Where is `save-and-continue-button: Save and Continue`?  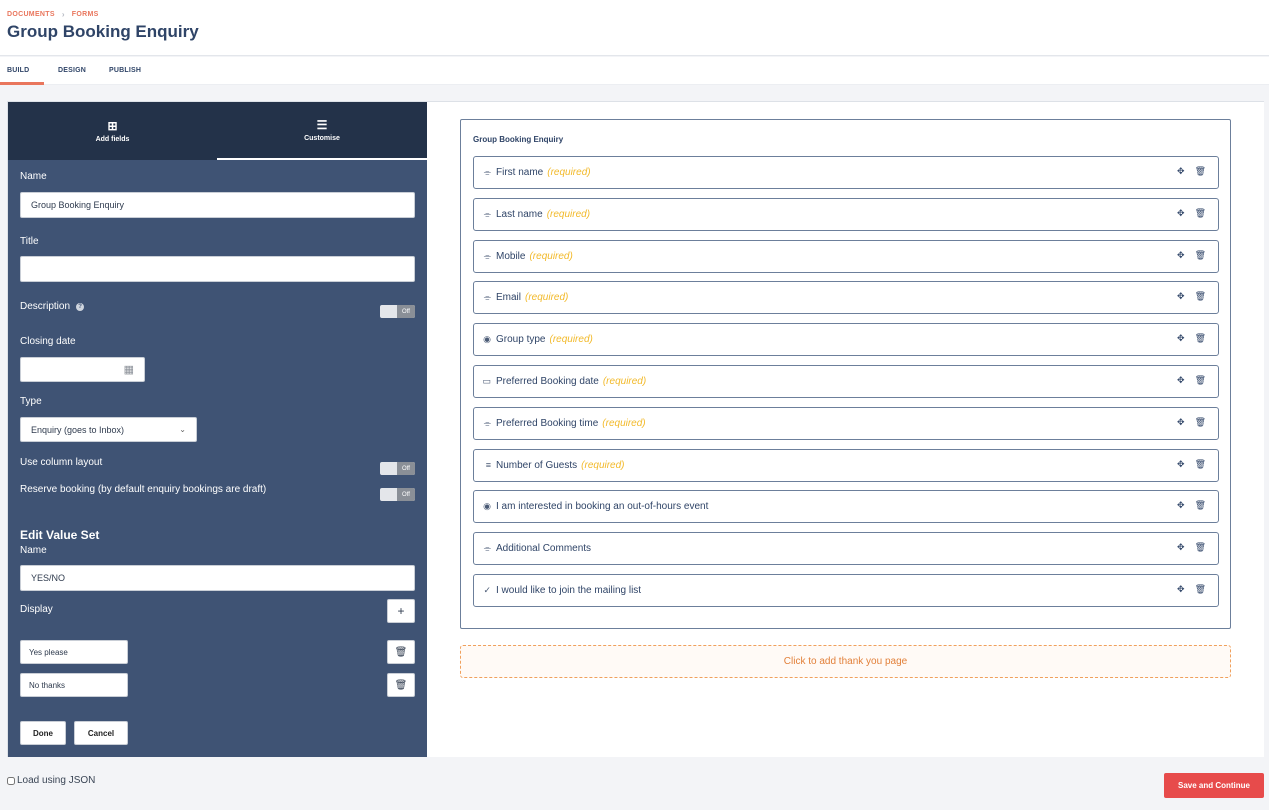 save-and-continue-button: Save and Continue is located at coordinates (1214, 785).